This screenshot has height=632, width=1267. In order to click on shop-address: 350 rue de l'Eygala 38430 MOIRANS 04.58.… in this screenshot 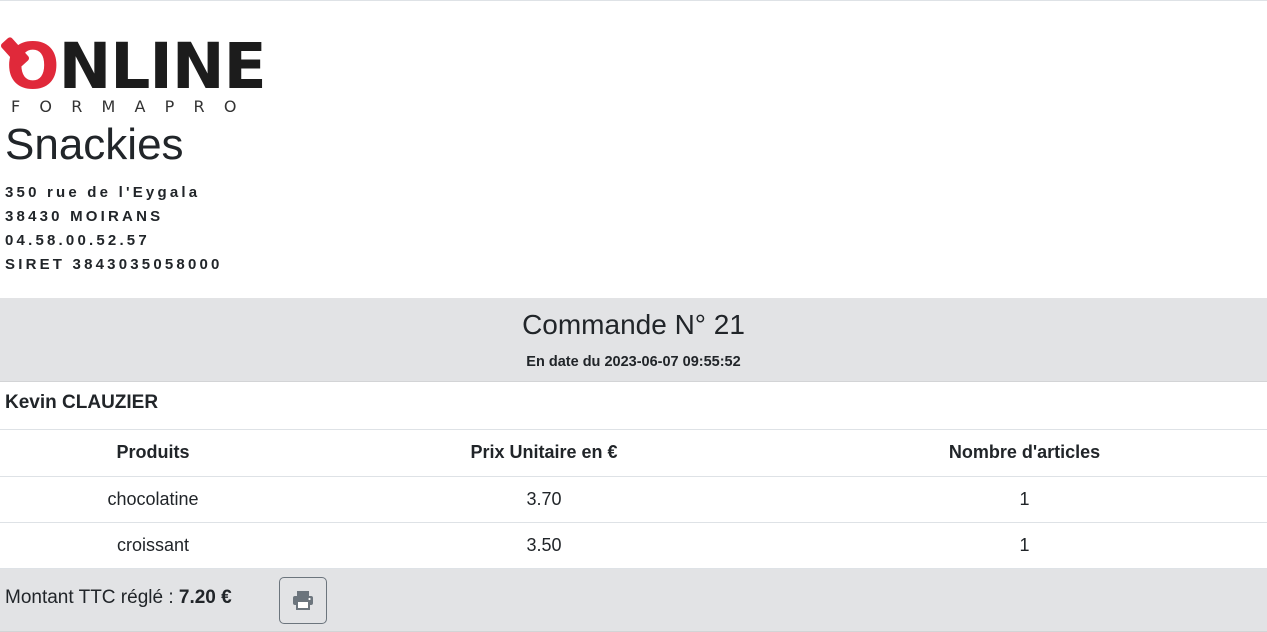, I will do `click(114, 229)`.